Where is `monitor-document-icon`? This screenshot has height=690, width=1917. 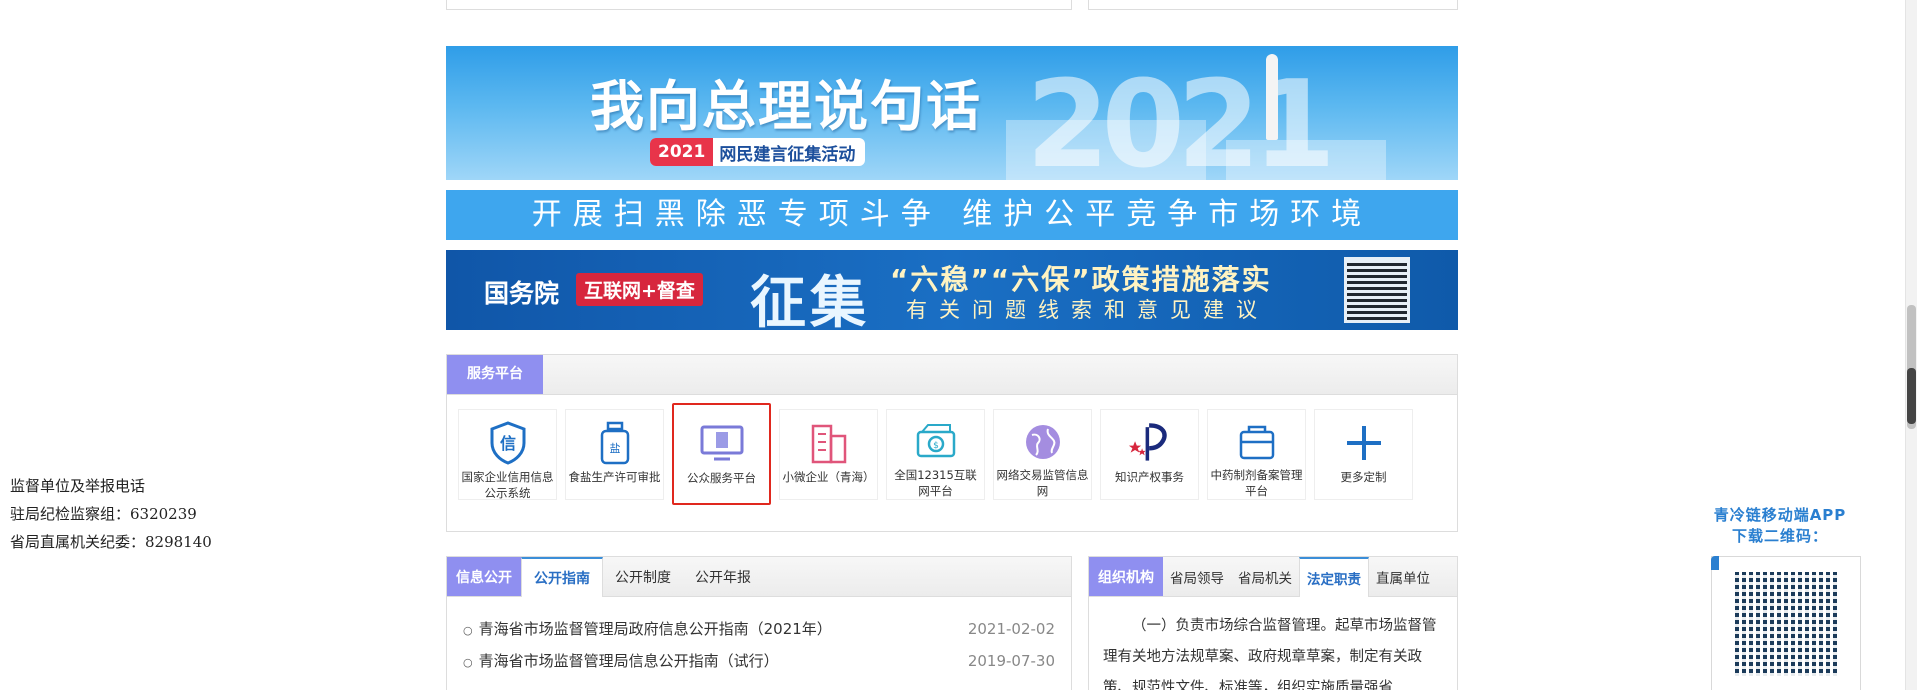
monitor-document-icon is located at coordinates (722, 444).